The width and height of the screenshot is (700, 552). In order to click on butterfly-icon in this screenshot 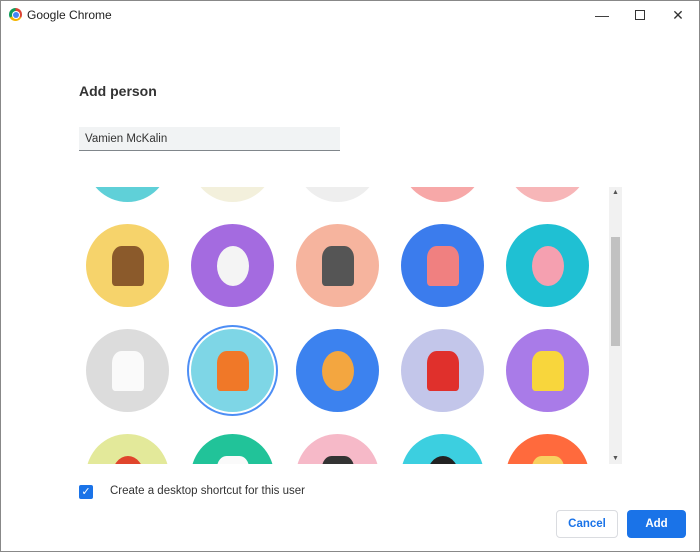, I will do `click(443, 266)`.